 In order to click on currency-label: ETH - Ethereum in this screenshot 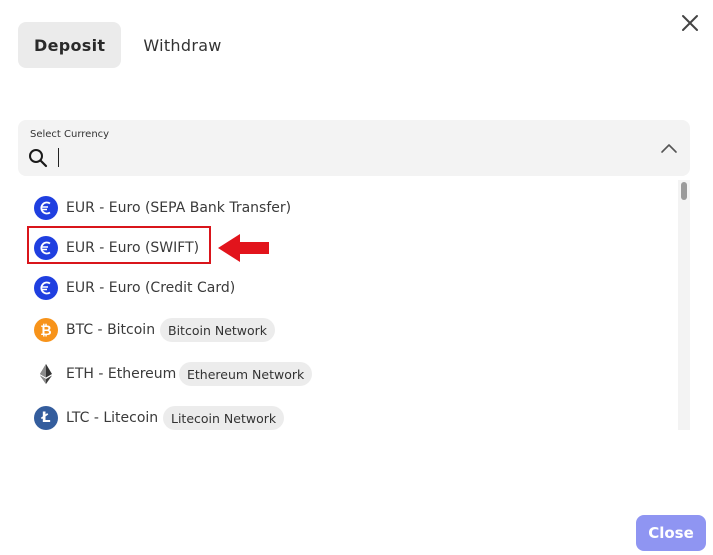, I will do `click(121, 374)`.